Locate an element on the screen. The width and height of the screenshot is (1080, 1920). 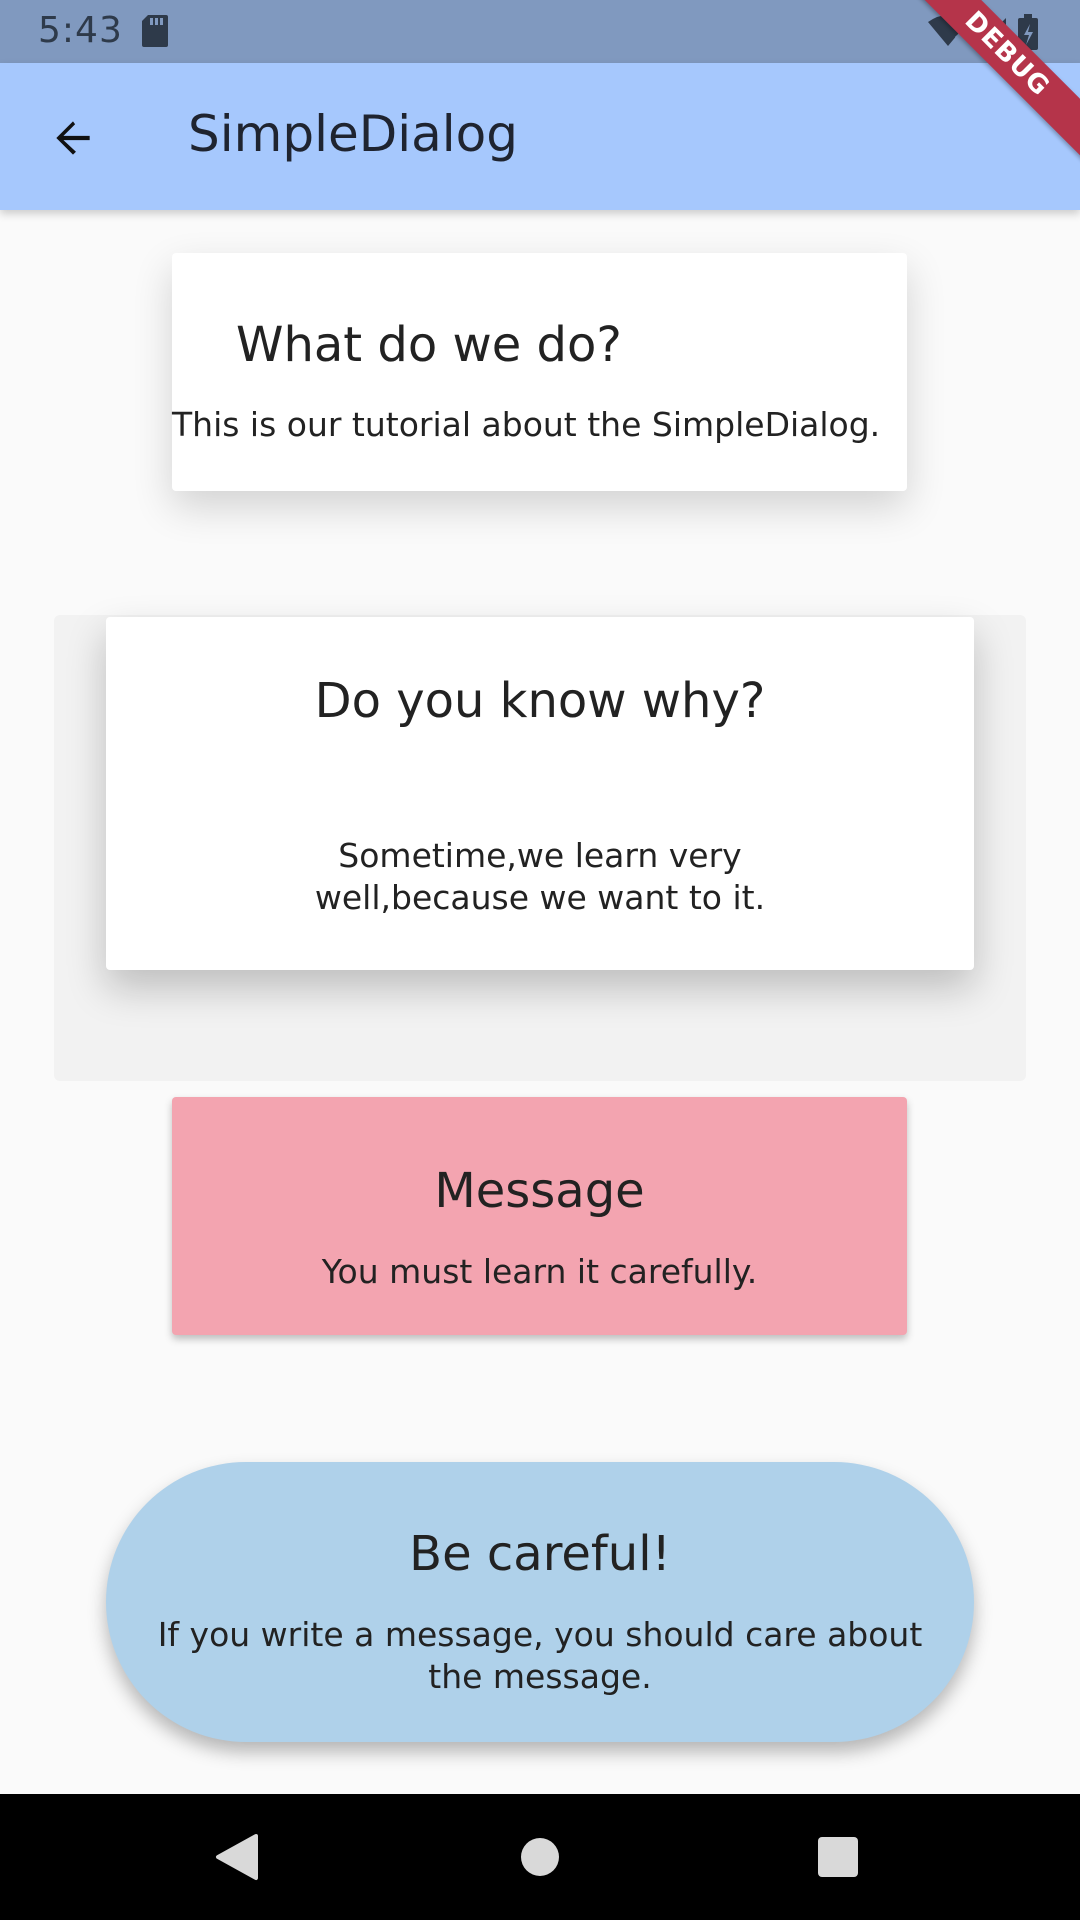
card-title: What do we do? is located at coordinates (429, 345).